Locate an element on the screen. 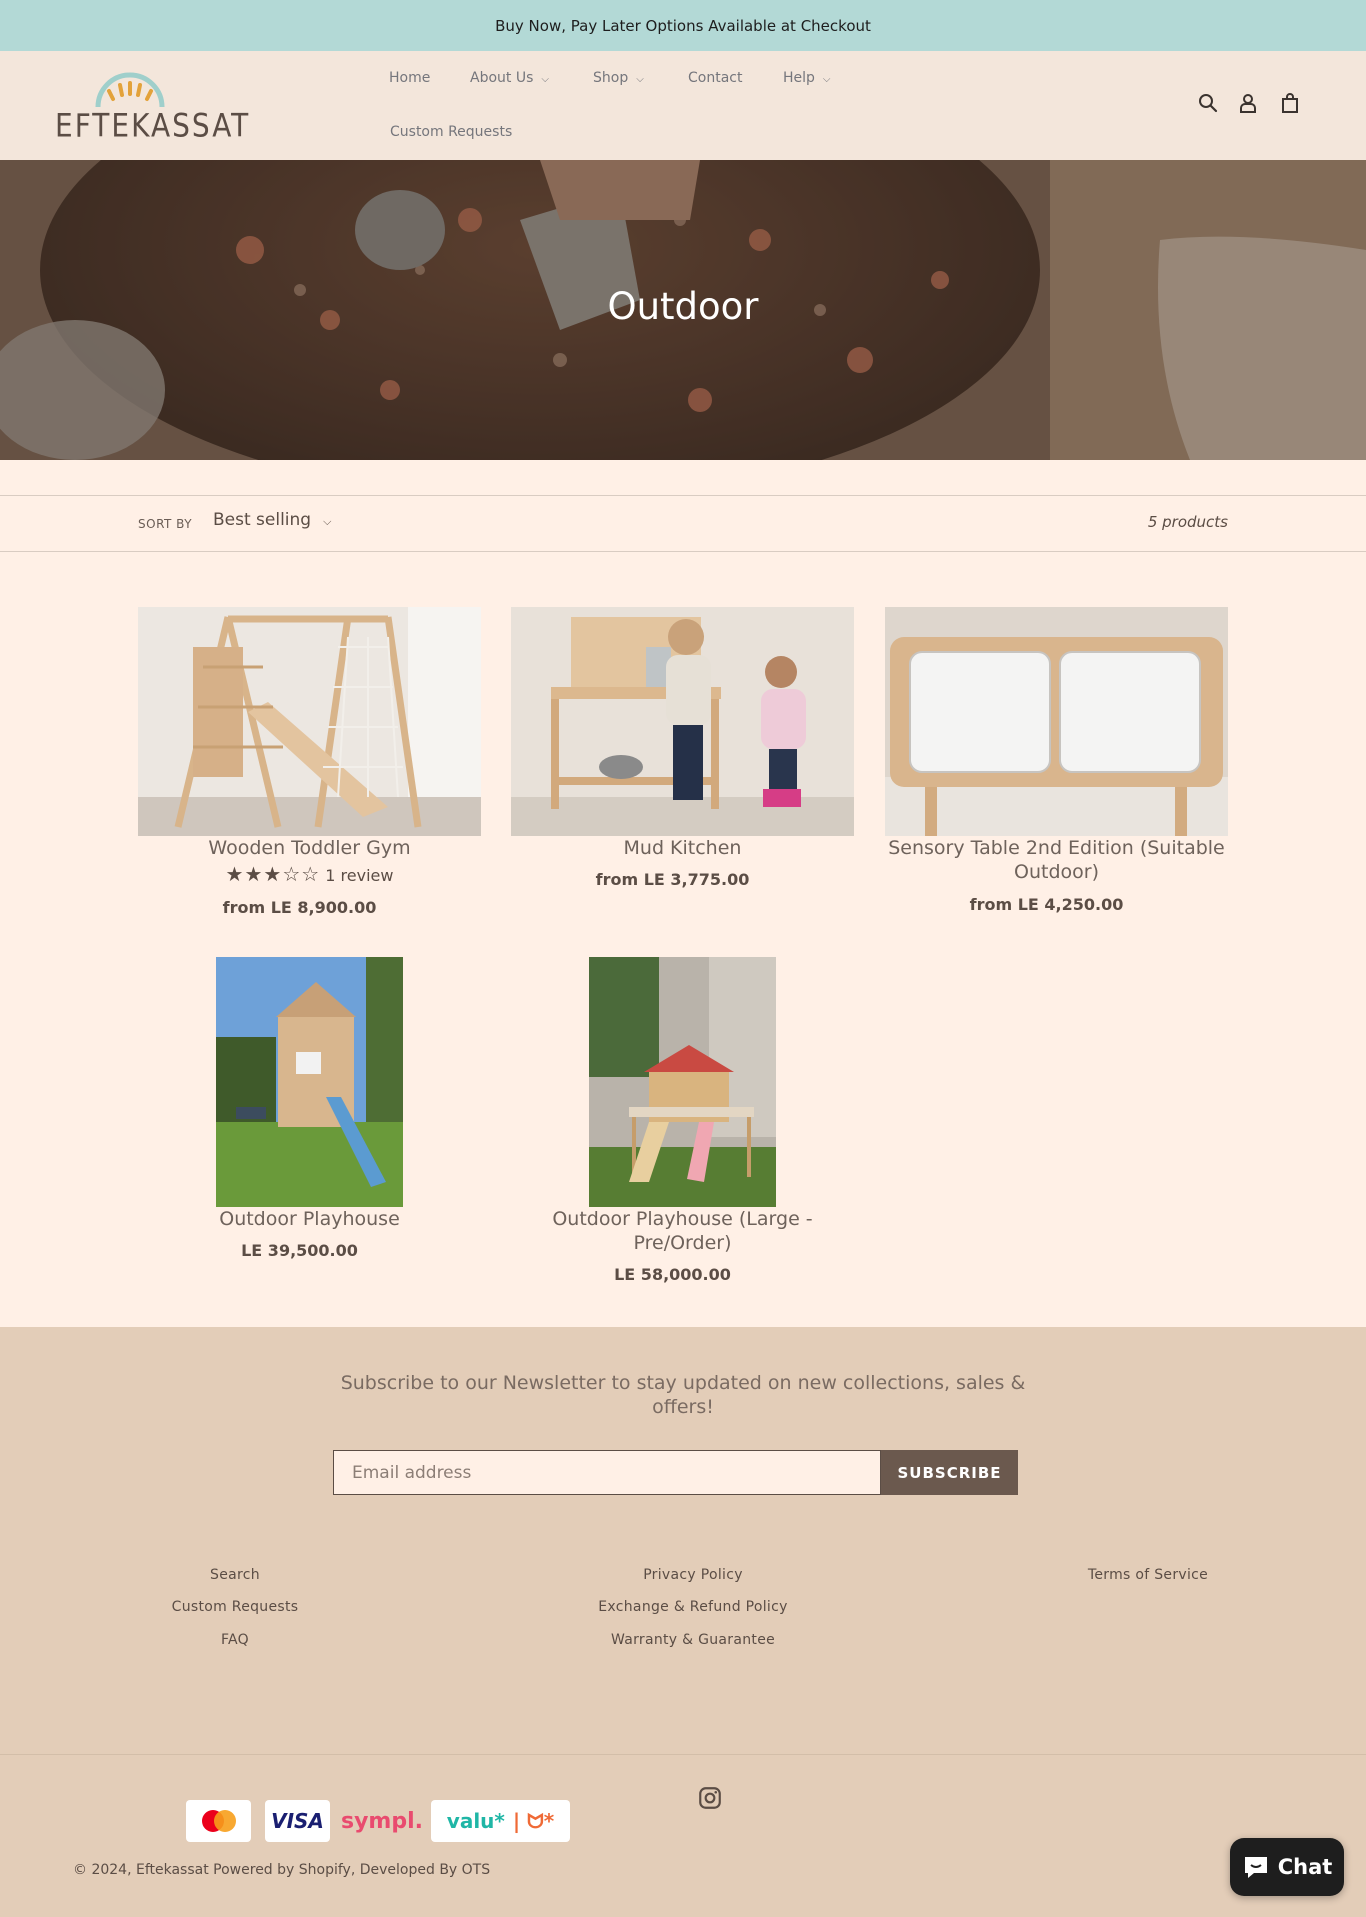 Image resolution: width=1366 pixels, height=1917 pixels. nav-shop: Shop ⌵ is located at coordinates (618, 78).